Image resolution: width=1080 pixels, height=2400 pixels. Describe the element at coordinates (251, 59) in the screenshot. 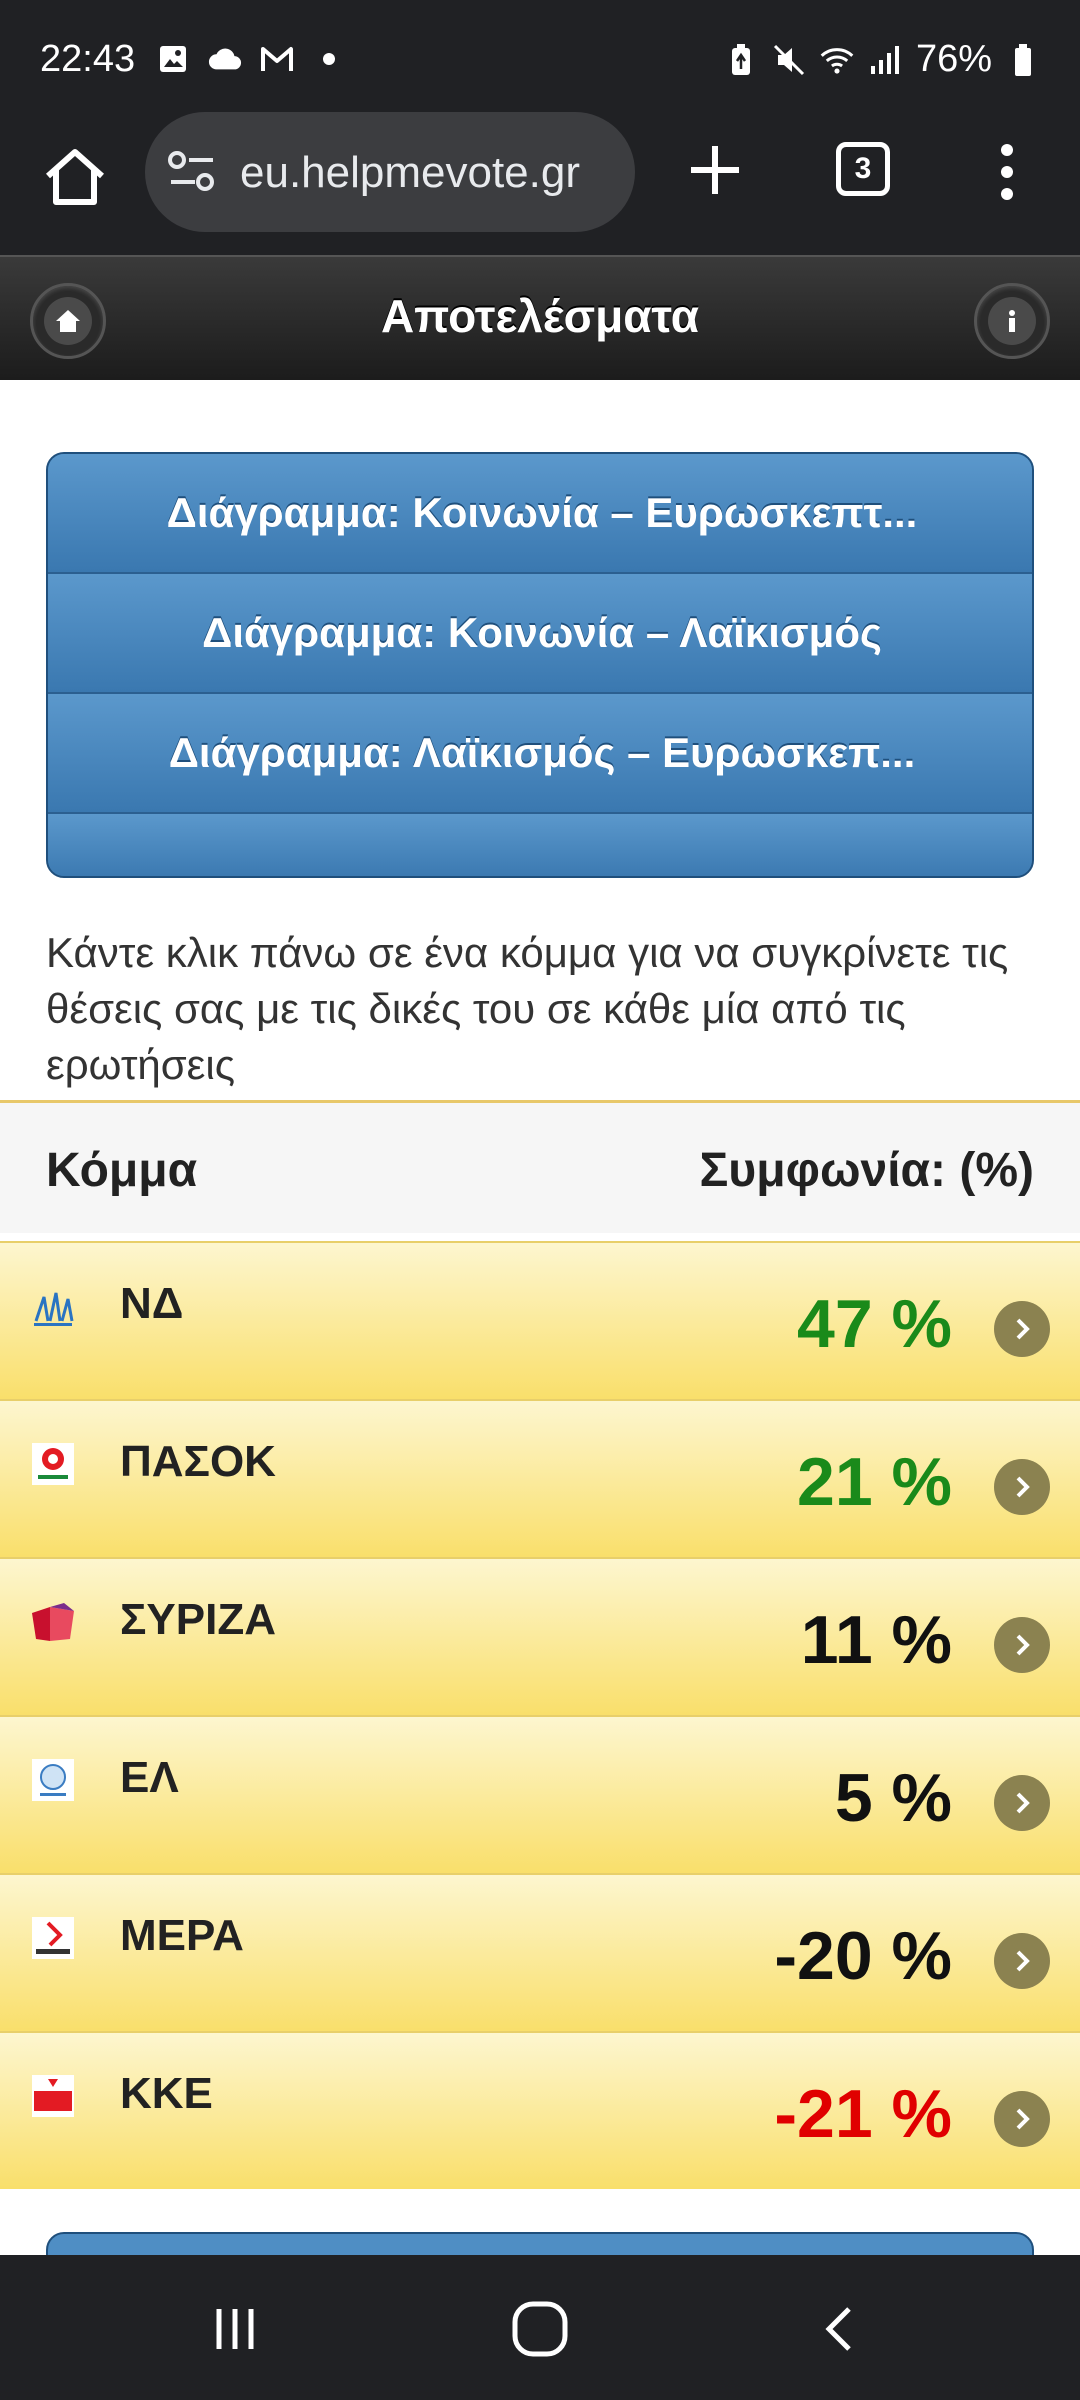

I see `status-icons-left` at that location.